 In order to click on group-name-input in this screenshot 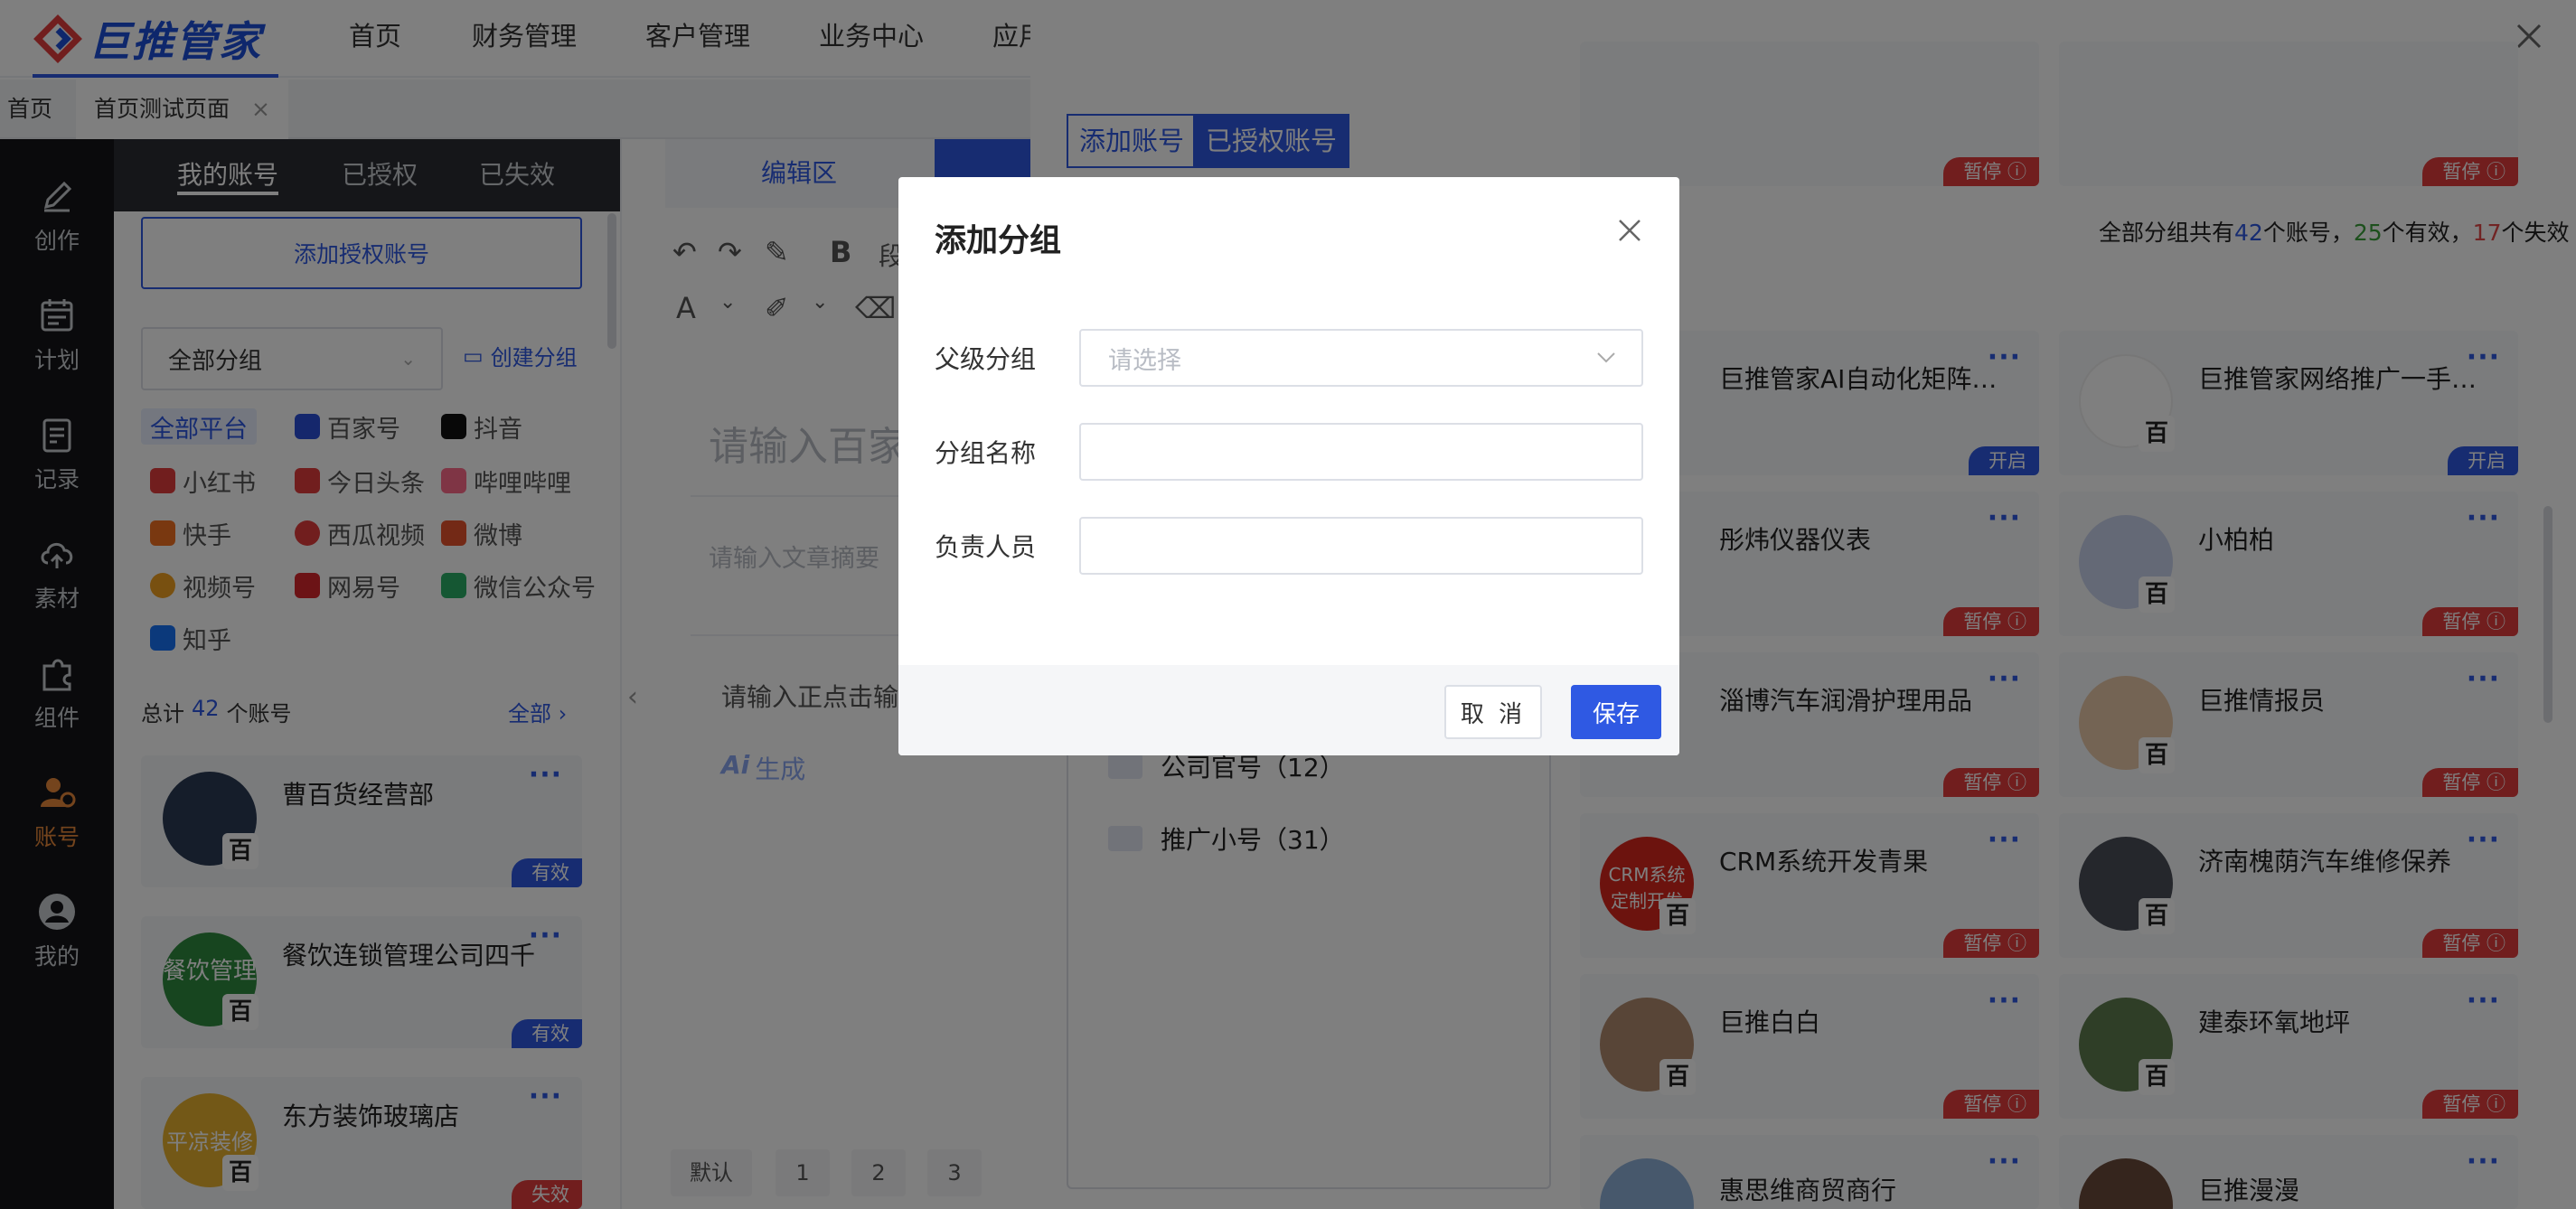, I will do `click(1361, 452)`.